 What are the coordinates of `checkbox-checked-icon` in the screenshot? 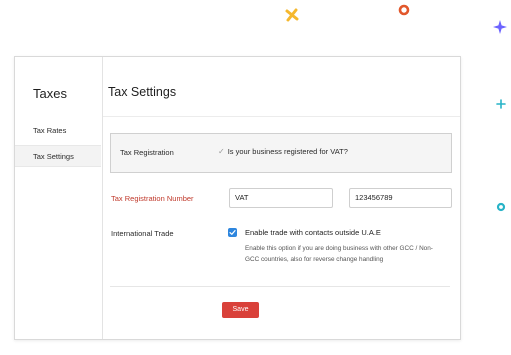 It's located at (232, 232).